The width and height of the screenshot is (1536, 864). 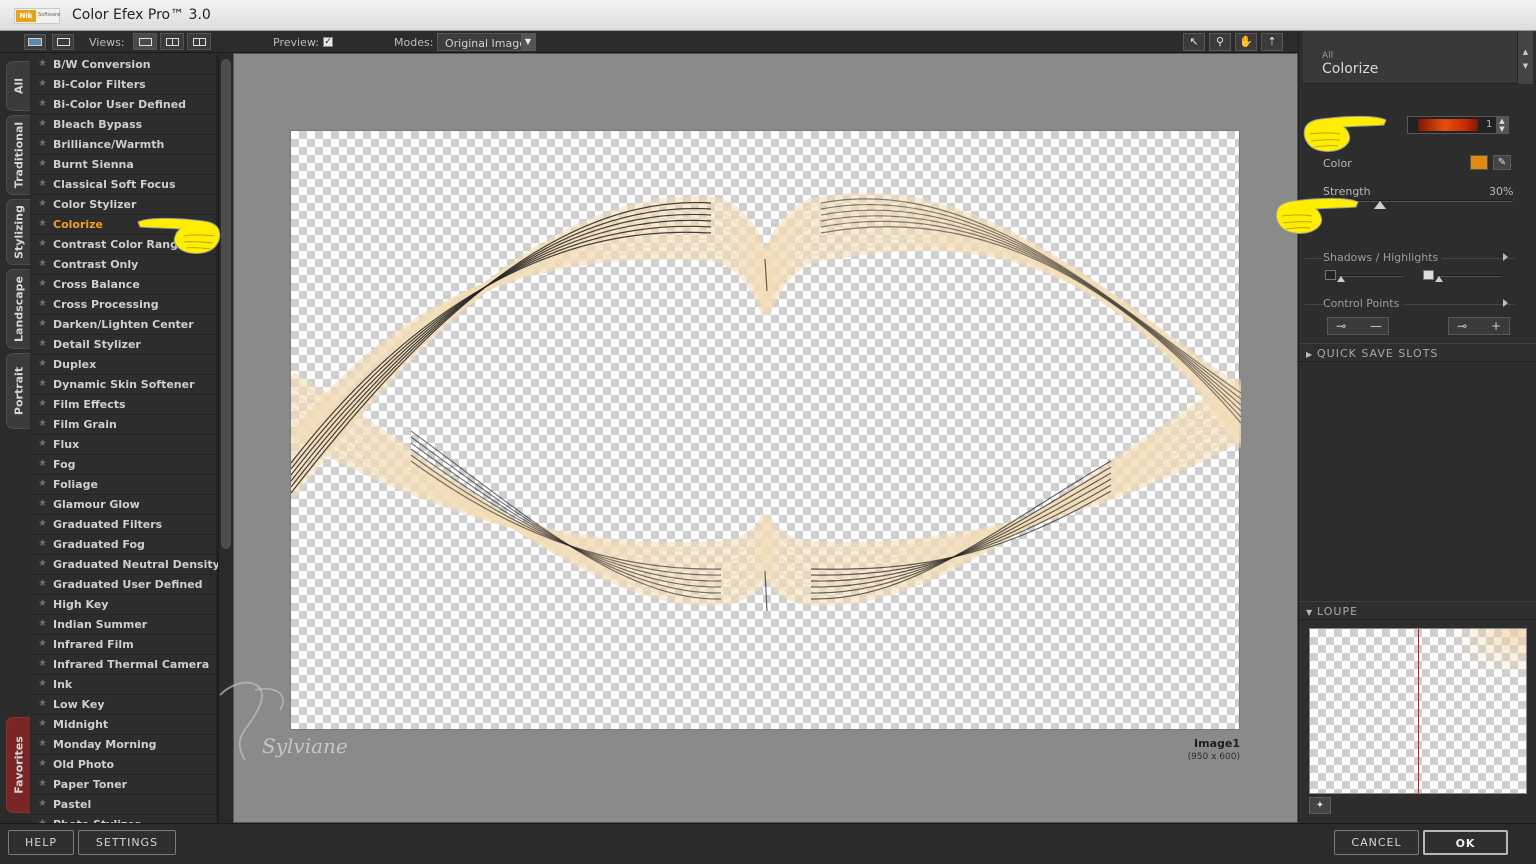 What do you see at coordinates (124, 204) in the screenshot?
I see `filter-item: ★ Color Stylizer` at bounding box center [124, 204].